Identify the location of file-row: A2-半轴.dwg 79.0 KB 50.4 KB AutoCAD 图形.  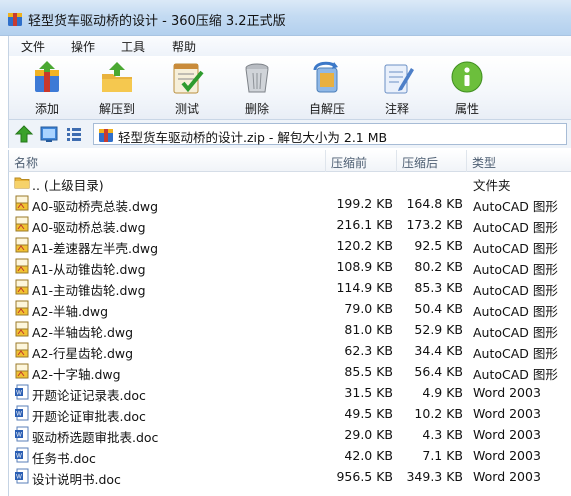
(290, 308).